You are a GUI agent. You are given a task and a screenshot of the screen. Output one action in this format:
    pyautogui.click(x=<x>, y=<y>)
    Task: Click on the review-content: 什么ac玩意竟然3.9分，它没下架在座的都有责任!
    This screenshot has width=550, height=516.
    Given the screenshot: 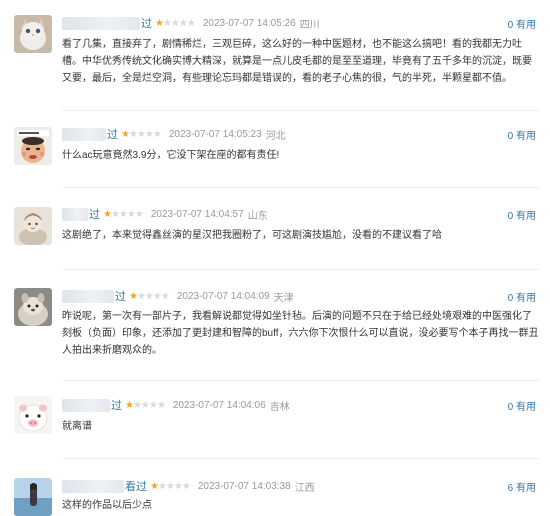 What is the action you would take?
    pyautogui.click(x=171, y=155)
    